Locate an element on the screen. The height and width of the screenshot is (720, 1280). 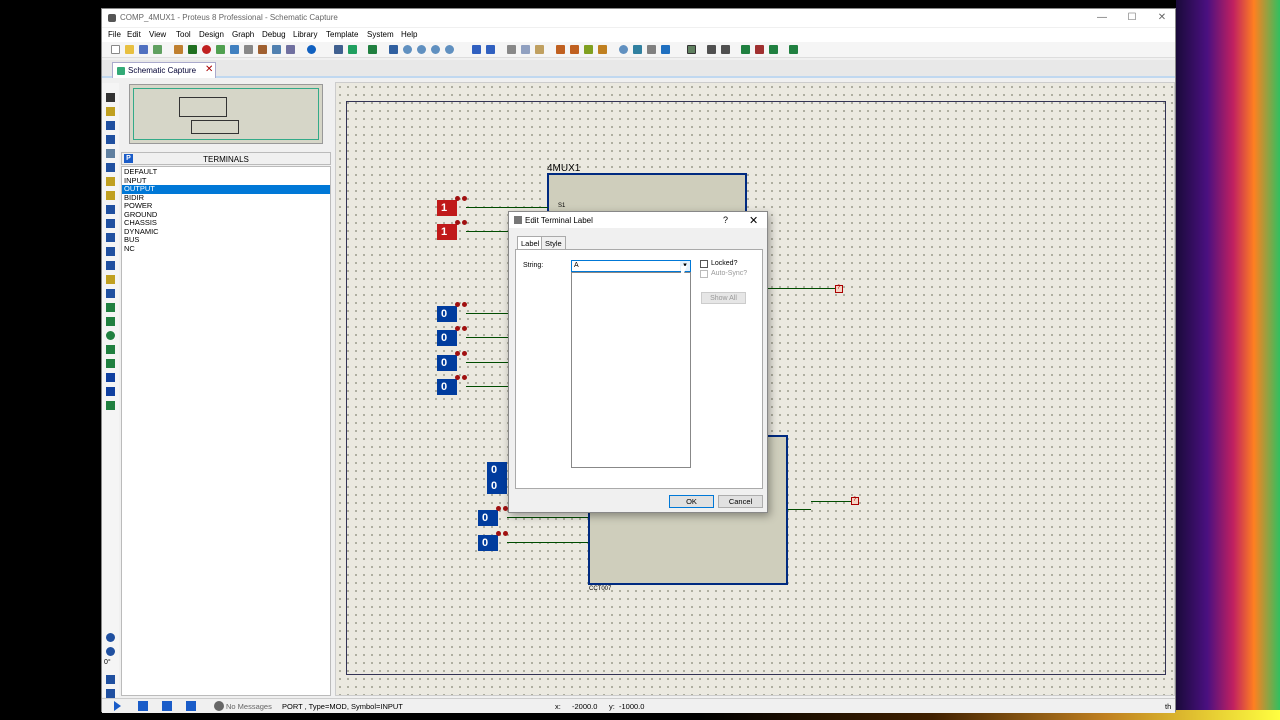
component-mode-icon is located at coordinates (110, 111).